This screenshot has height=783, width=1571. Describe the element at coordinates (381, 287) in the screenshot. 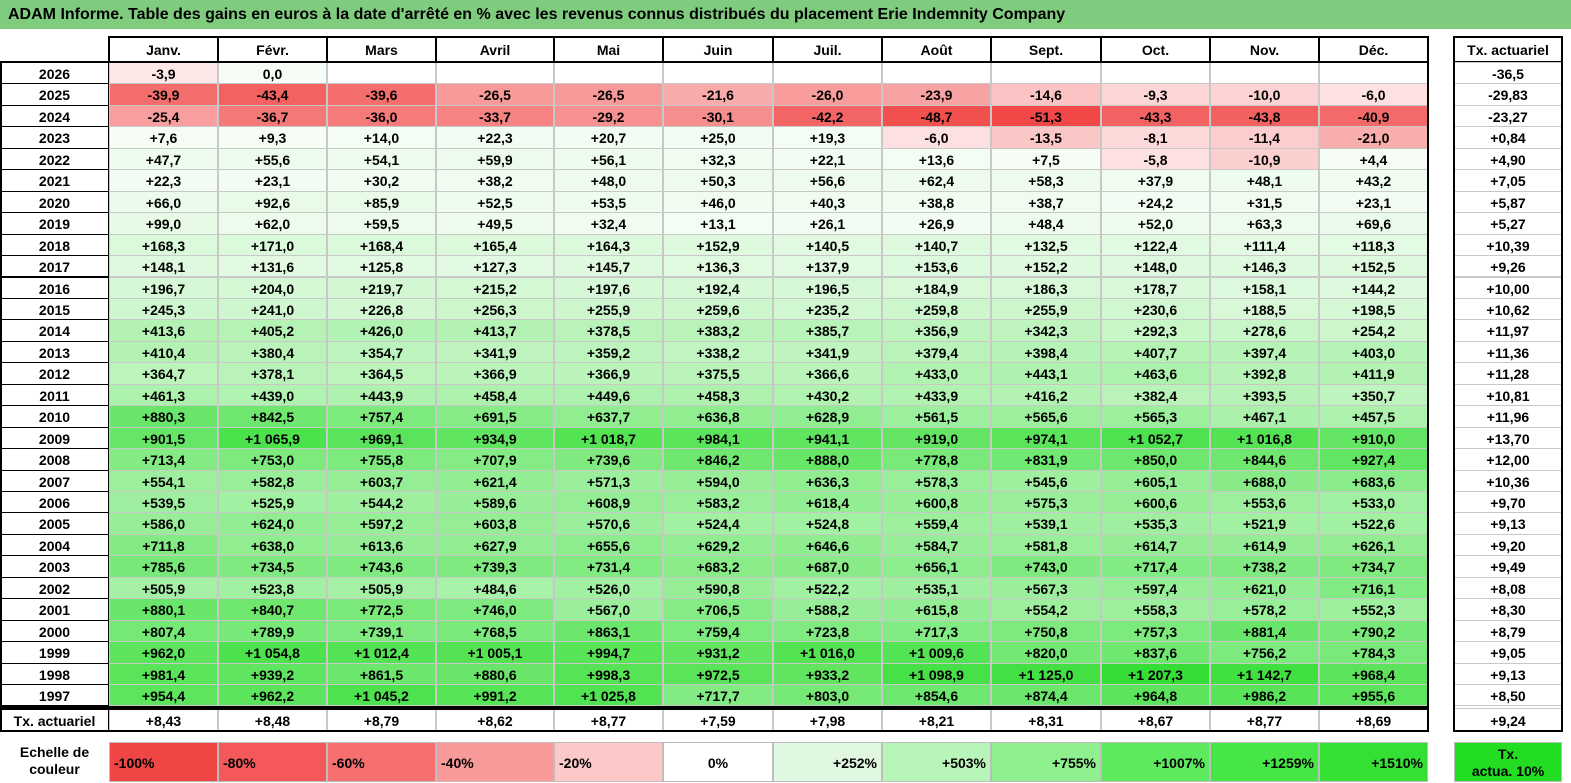

I see `table-cell: +219,7` at that location.